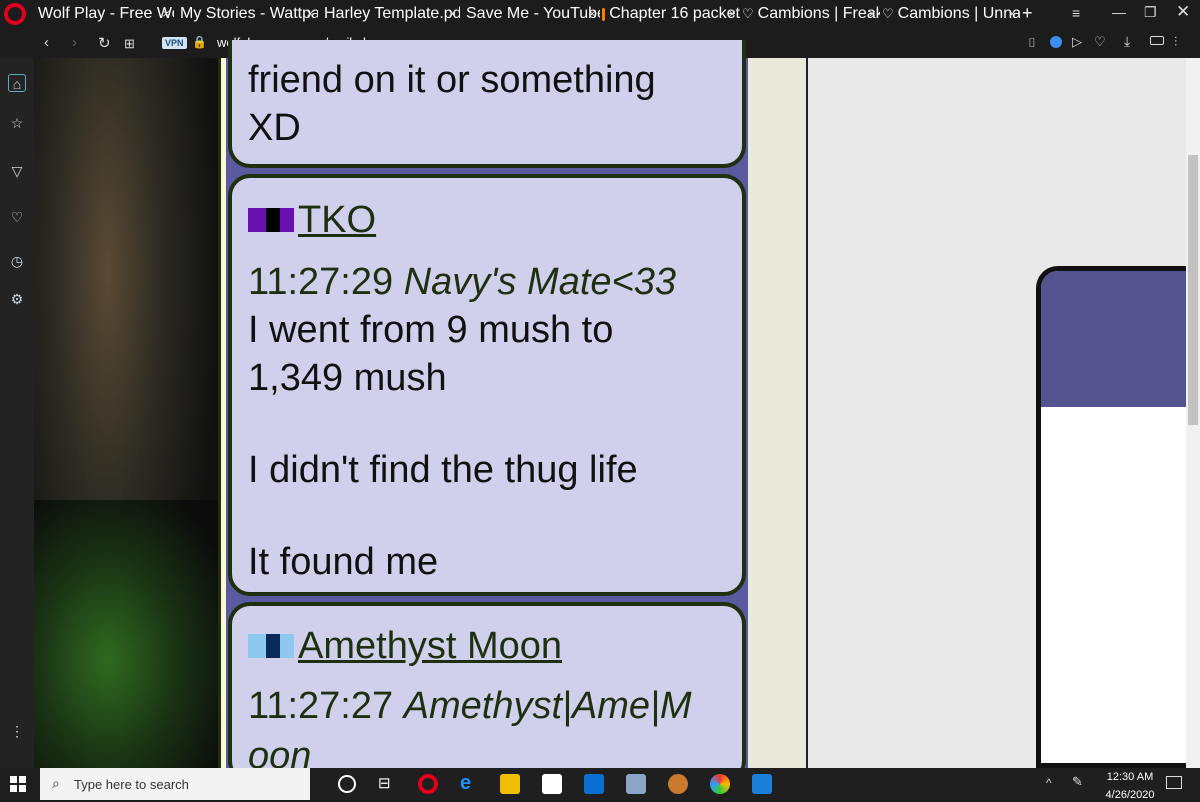 This screenshot has height=802, width=1200. I want to click on message-timestamp: 11:27:27 Amethyst|Ame|M, so click(487, 706).